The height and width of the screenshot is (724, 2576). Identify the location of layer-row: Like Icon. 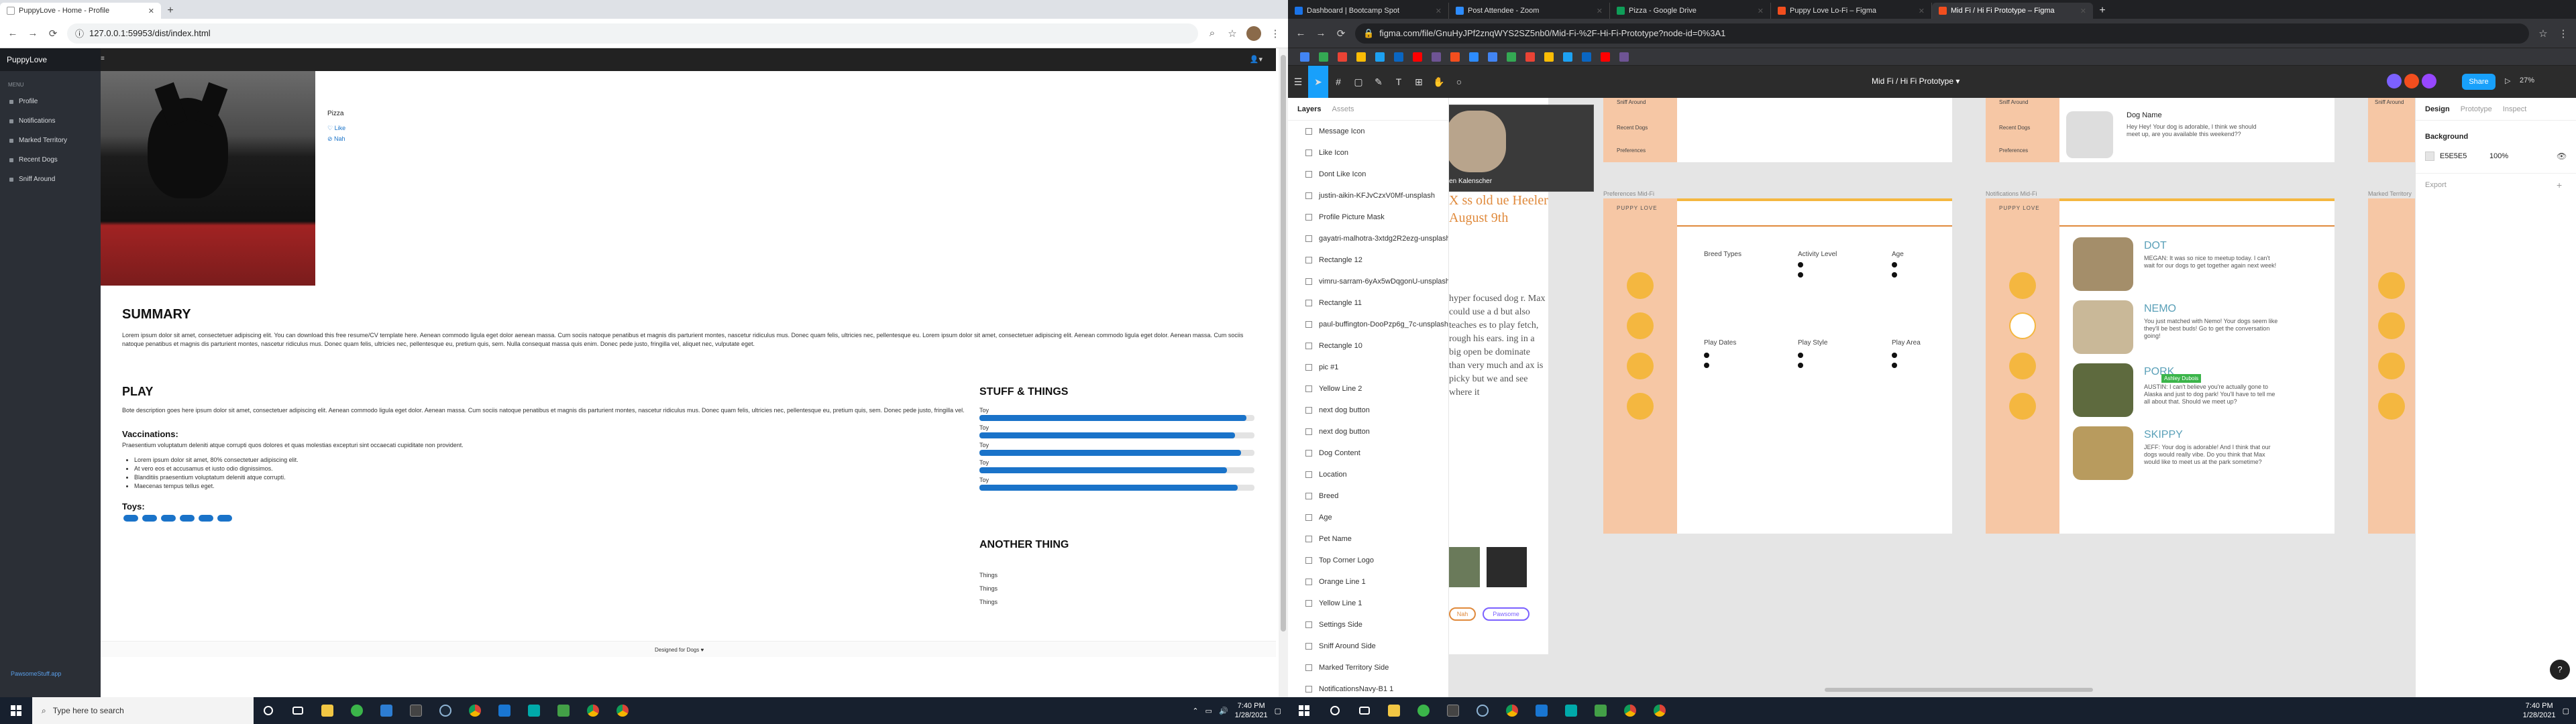
(1368, 153).